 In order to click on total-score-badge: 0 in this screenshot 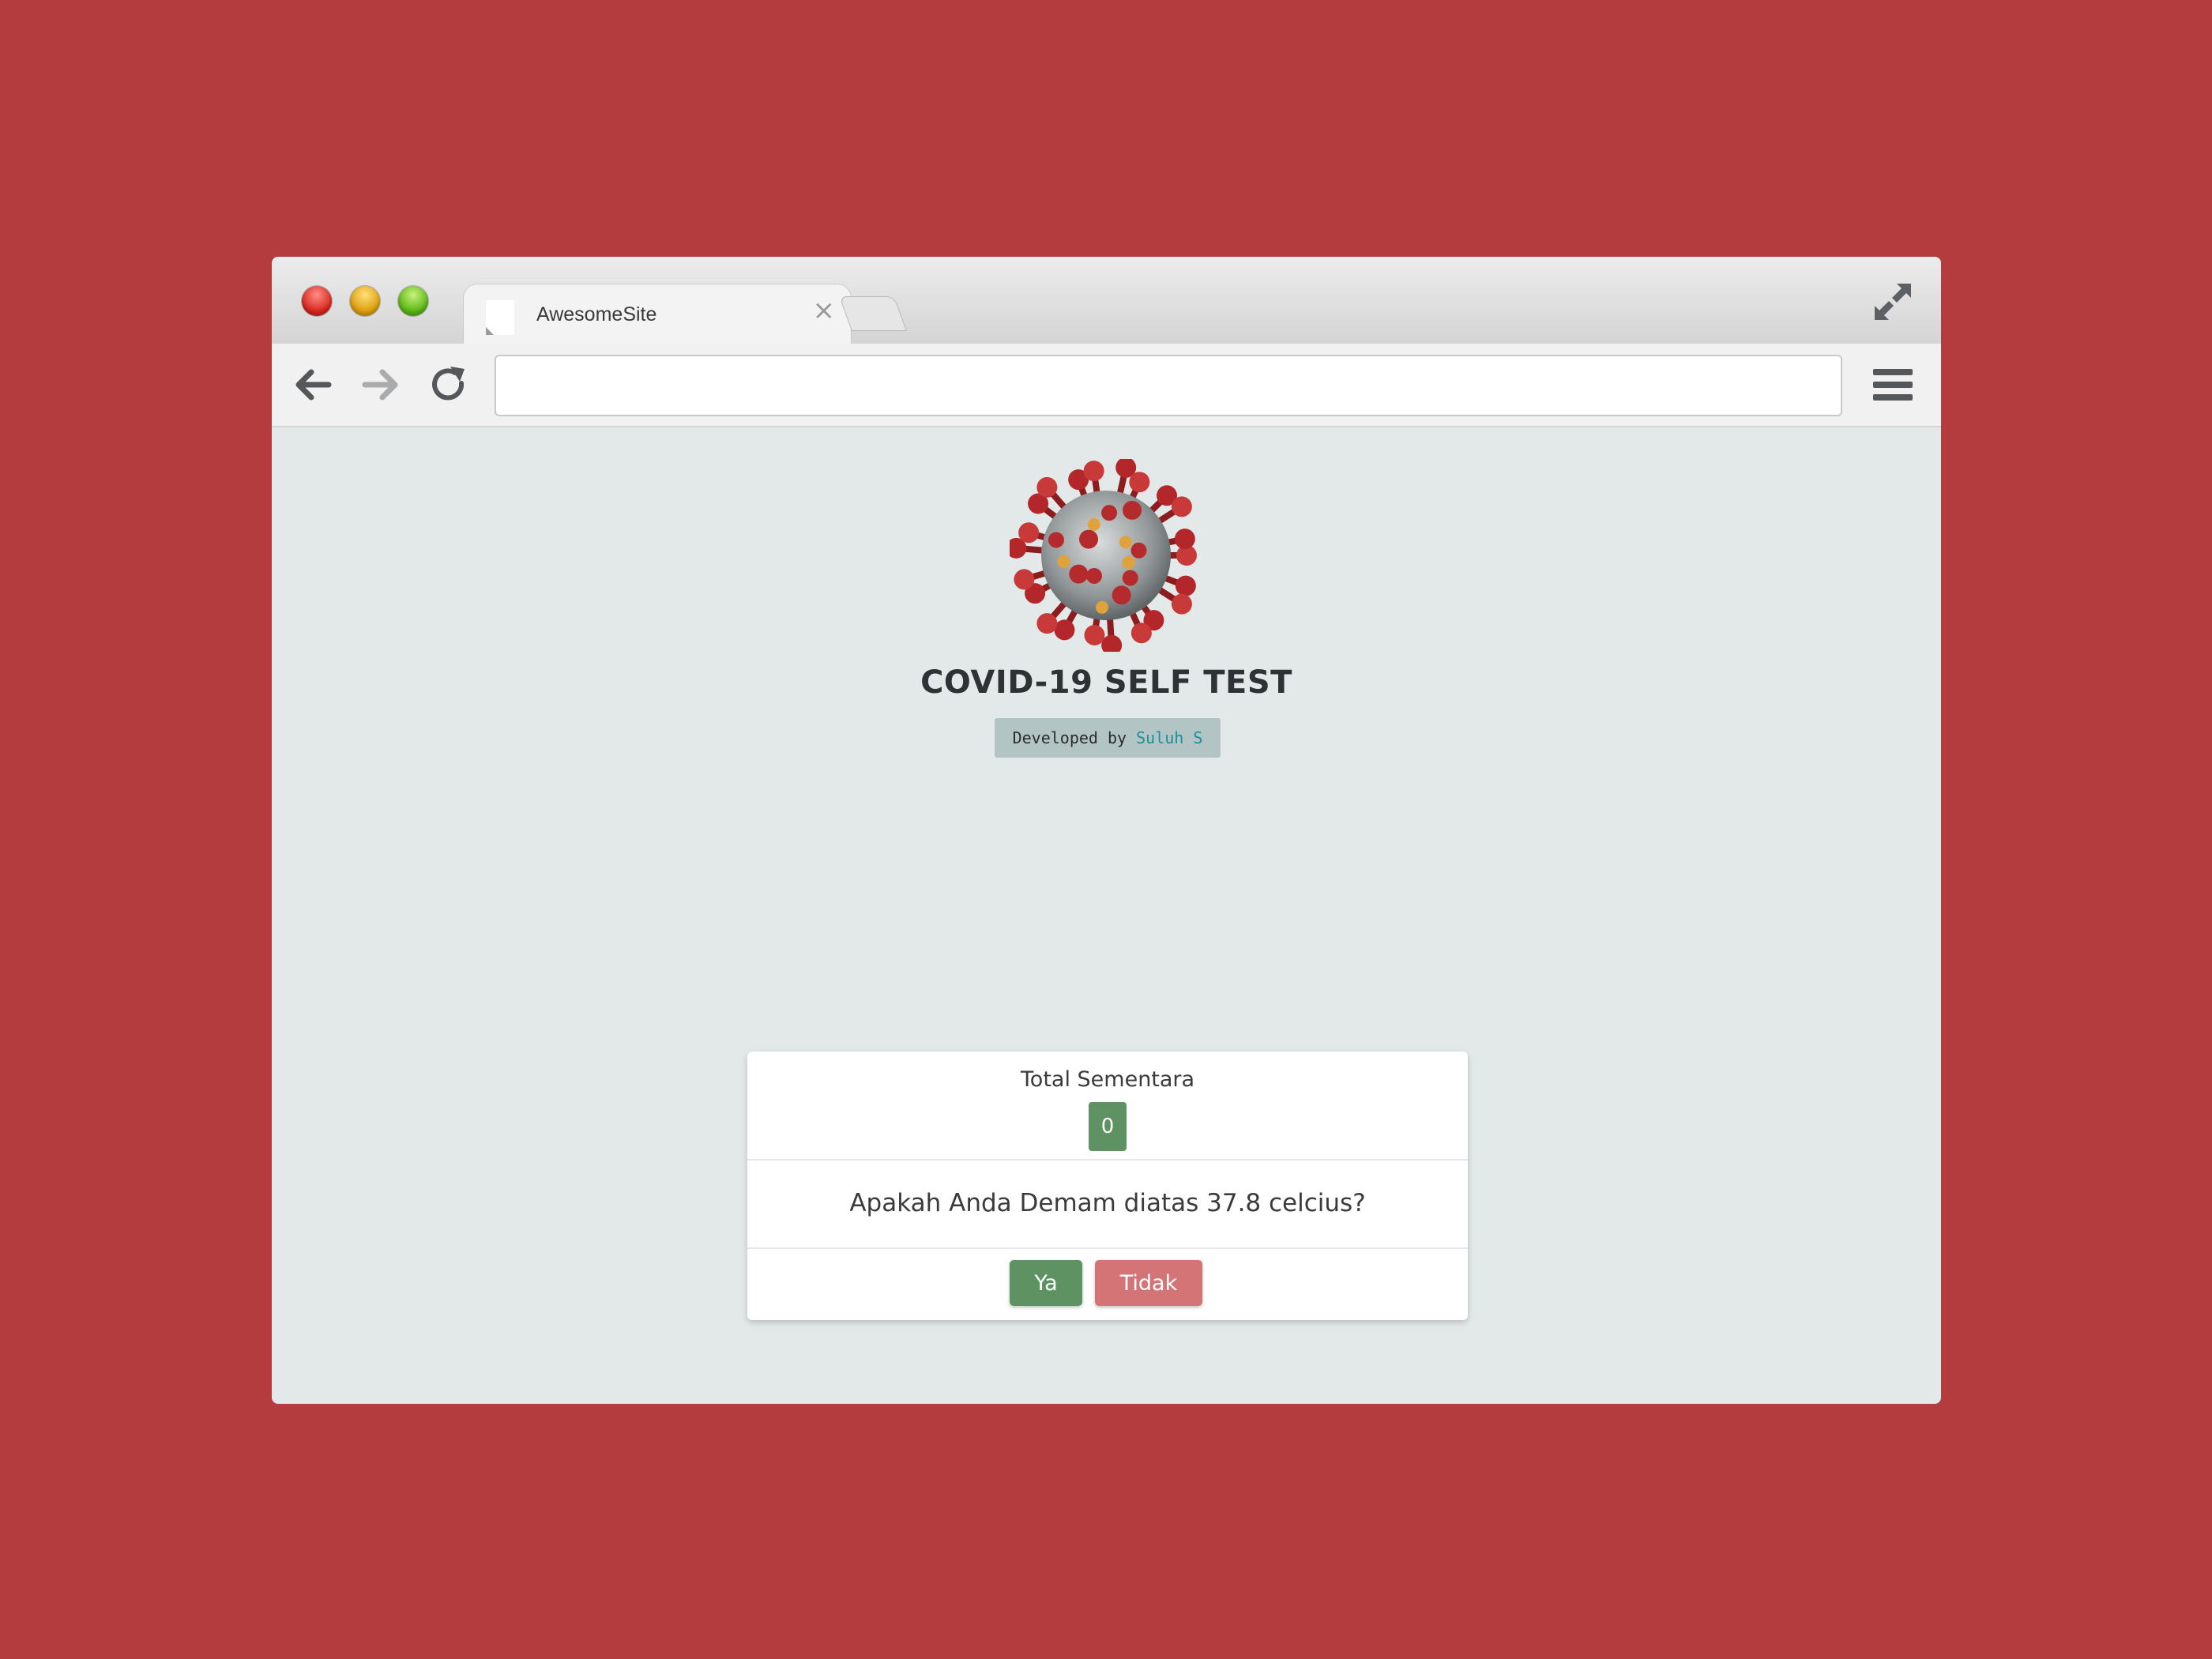, I will do `click(1108, 1127)`.